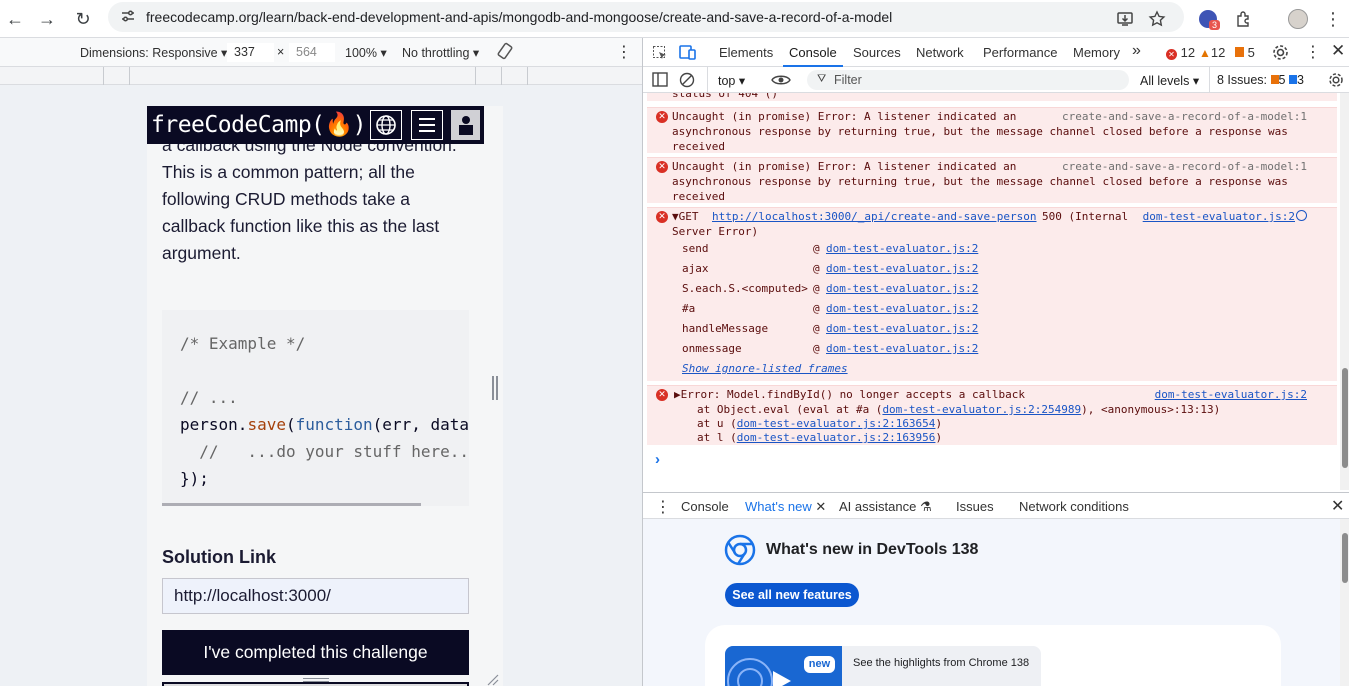 The height and width of the screenshot is (686, 1349). Describe the element at coordinates (505, 52) in the screenshot. I see `rotate-icon` at that location.